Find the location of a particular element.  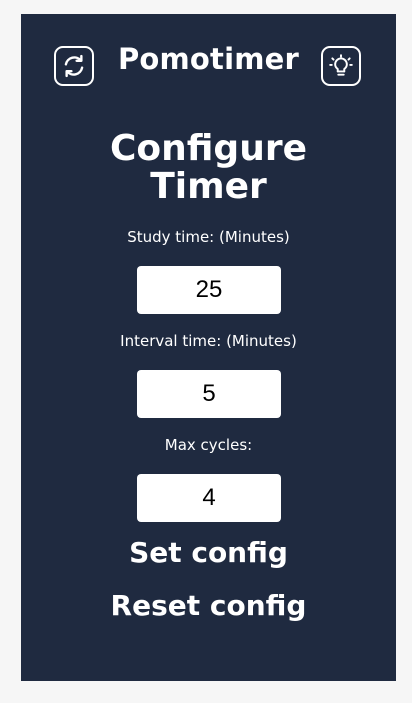

heading-line-configure: Configure is located at coordinates (208, 148).